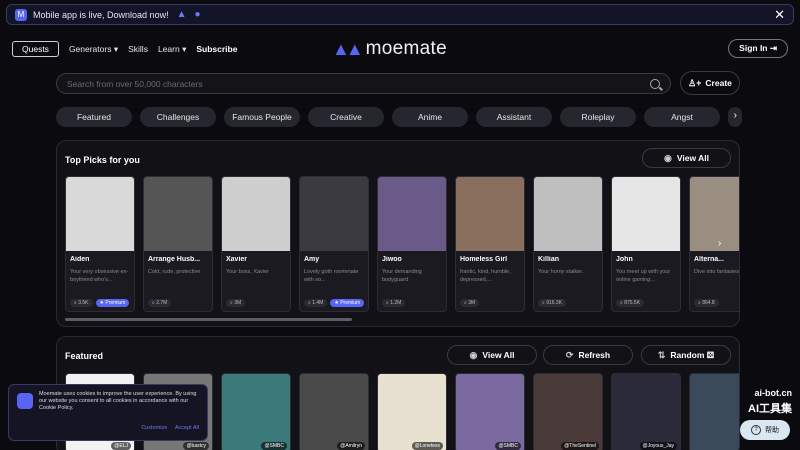 Image resolution: width=800 pixels, height=450 pixels. I want to click on watermark: ai-bot.cn AI工具集, so click(753, 402).